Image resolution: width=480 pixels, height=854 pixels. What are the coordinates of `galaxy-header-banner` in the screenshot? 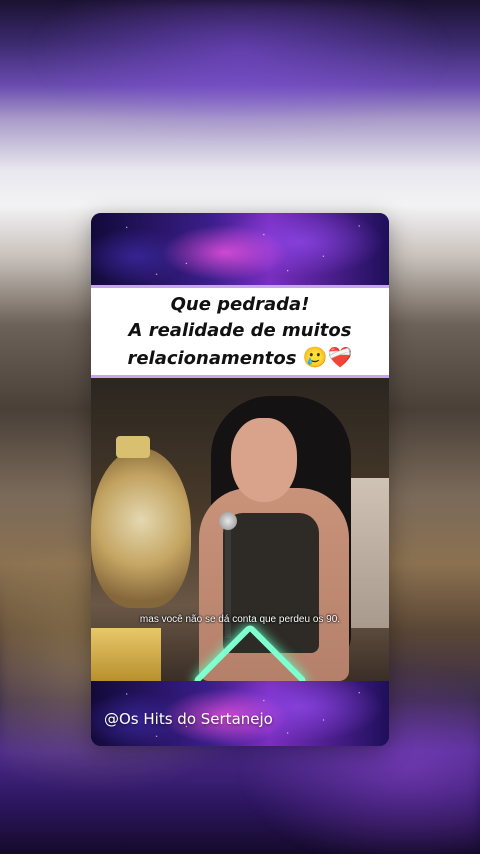 It's located at (240, 249).